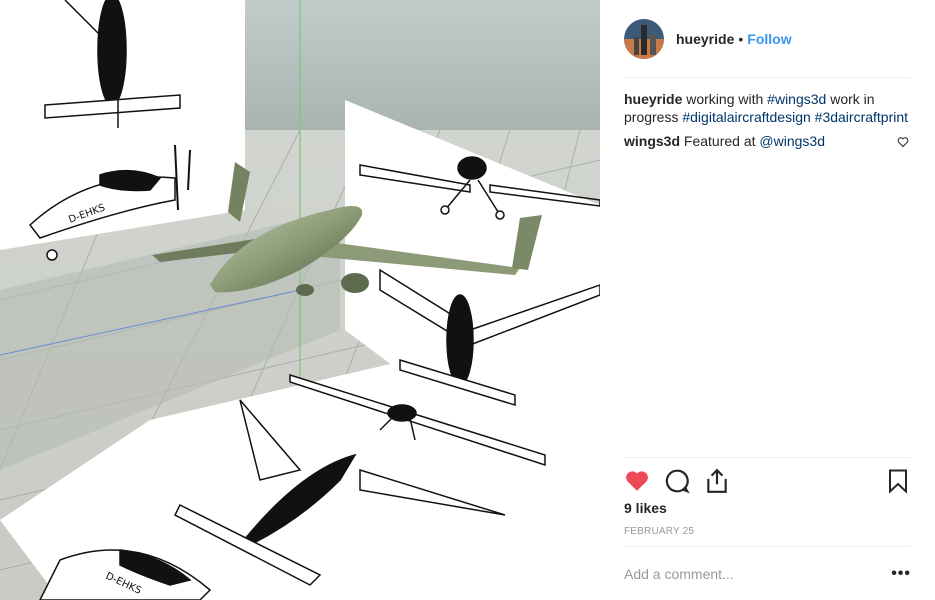 This screenshot has height=600, width=935. What do you see at coordinates (746, 117) in the screenshot?
I see `hashtag-digitalaircraftdesign: #digitalaircraftdesign` at bounding box center [746, 117].